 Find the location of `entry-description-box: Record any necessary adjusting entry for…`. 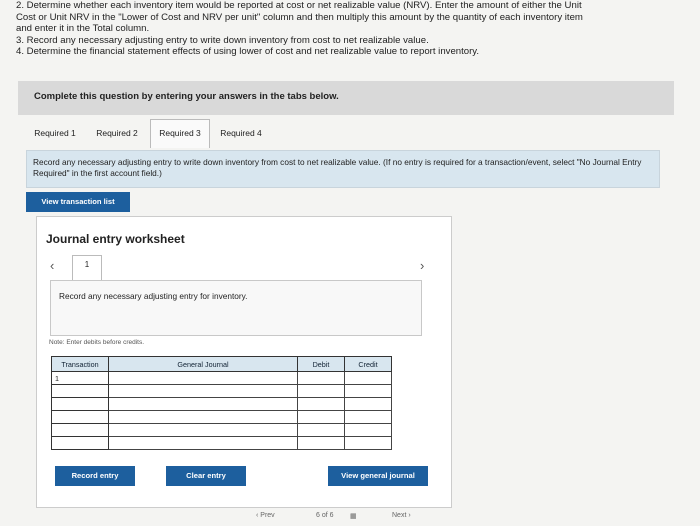

entry-description-box: Record any necessary adjusting entry for… is located at coordinates (236, 308).